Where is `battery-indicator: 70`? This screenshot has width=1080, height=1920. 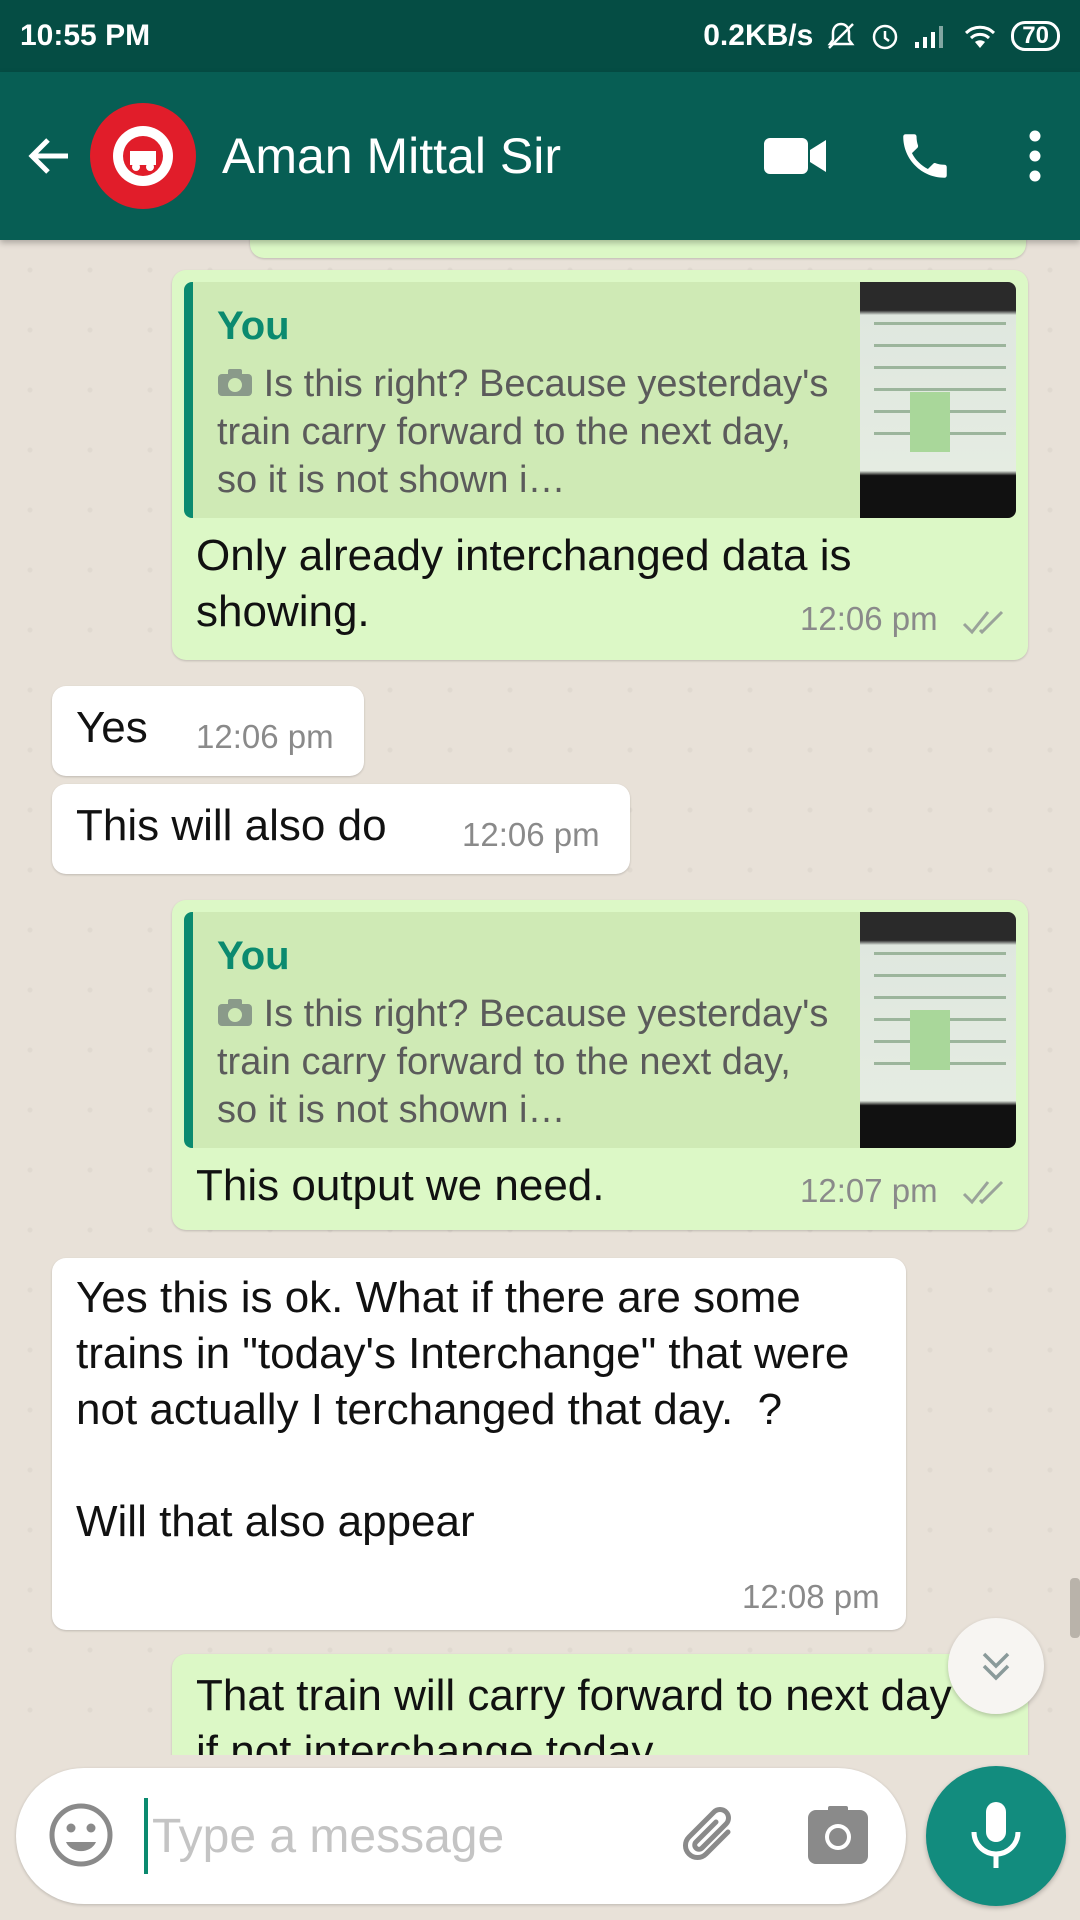
battery-indicator: 70 is located at coordinates (1035, 36).